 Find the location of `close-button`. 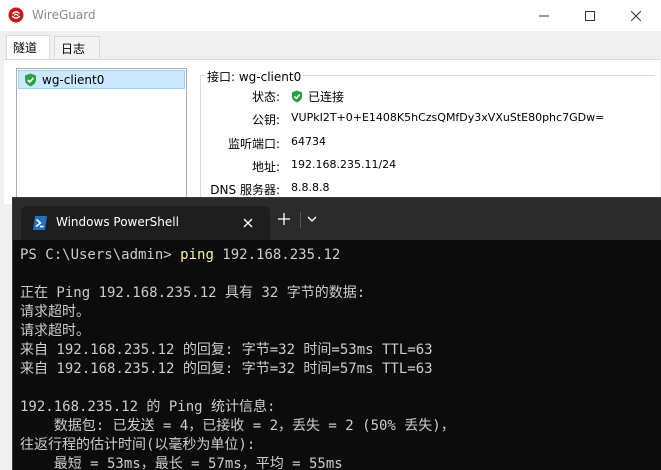

close-button is located at coordinates (636, 15).